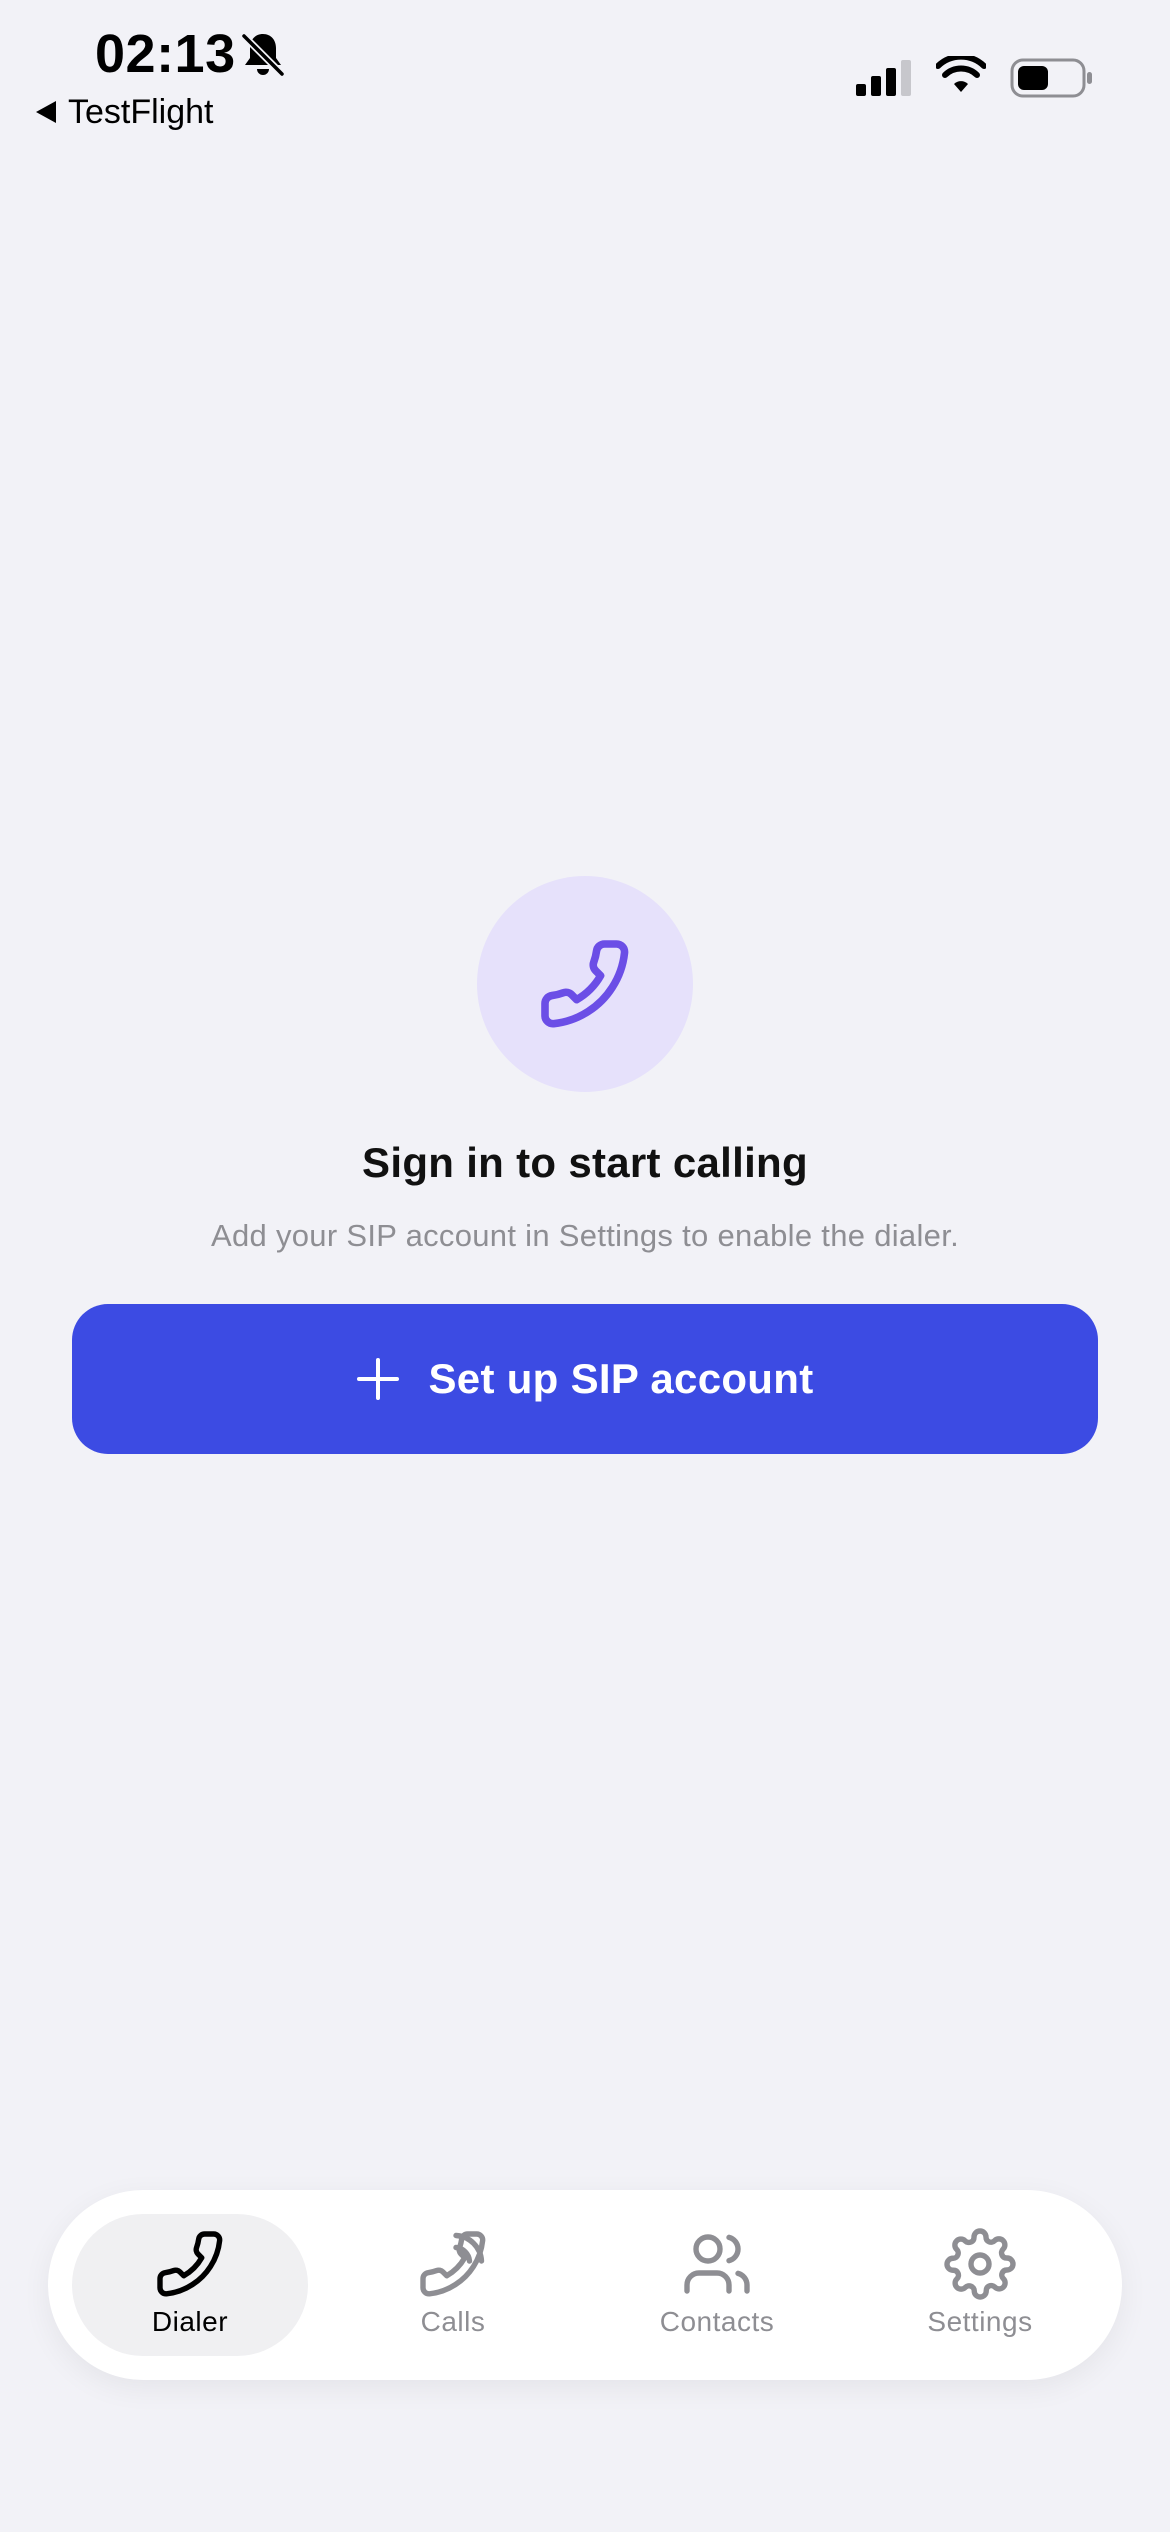 This screenshot has width=1170, height=2532. I want to click on wifi-icon, so click(961, 74).